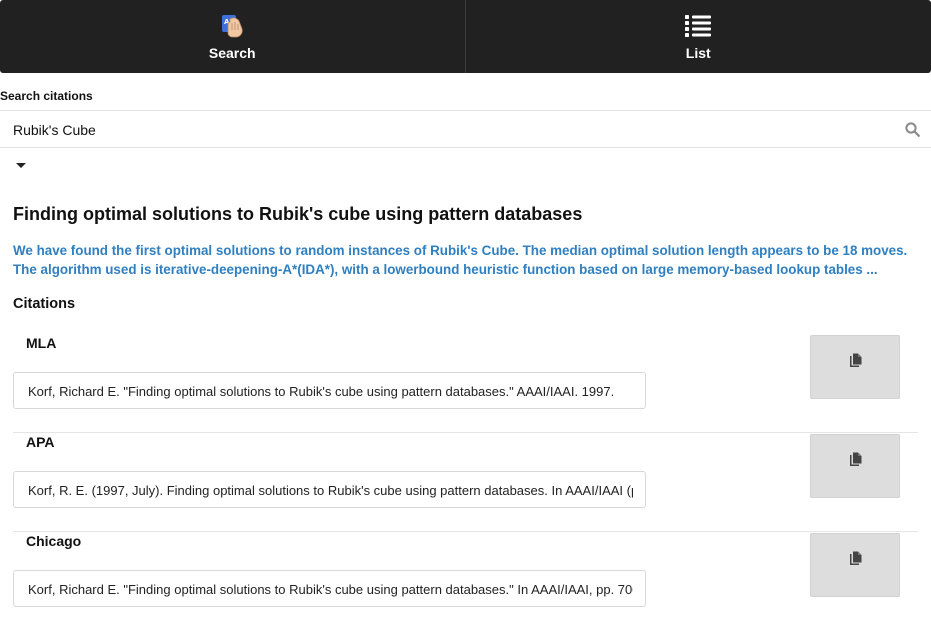  I want to click on list-icon, so click(698, 26).